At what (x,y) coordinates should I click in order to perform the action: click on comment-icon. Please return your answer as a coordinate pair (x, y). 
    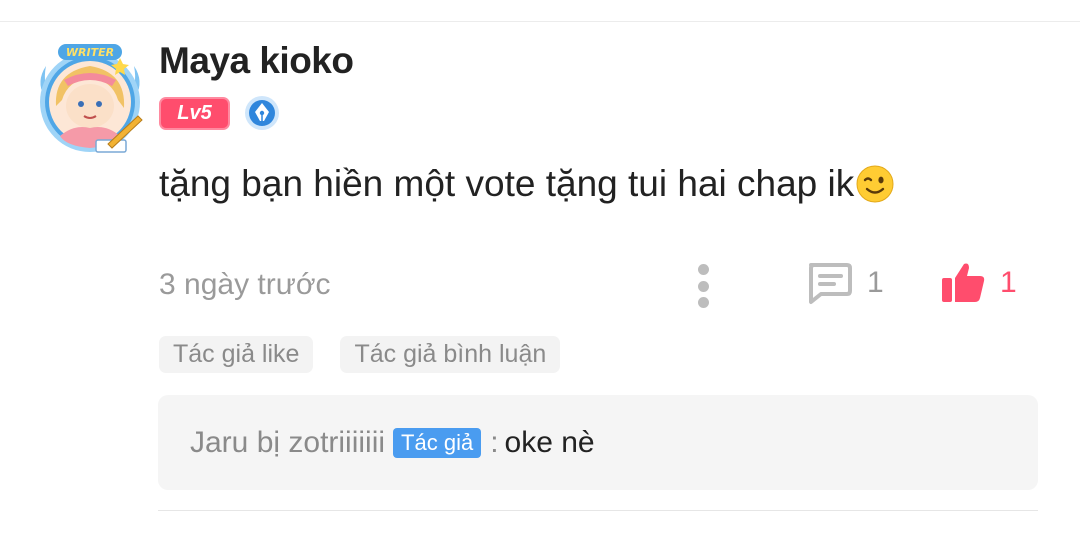
    Looking at the image, I should click on (830, 283).